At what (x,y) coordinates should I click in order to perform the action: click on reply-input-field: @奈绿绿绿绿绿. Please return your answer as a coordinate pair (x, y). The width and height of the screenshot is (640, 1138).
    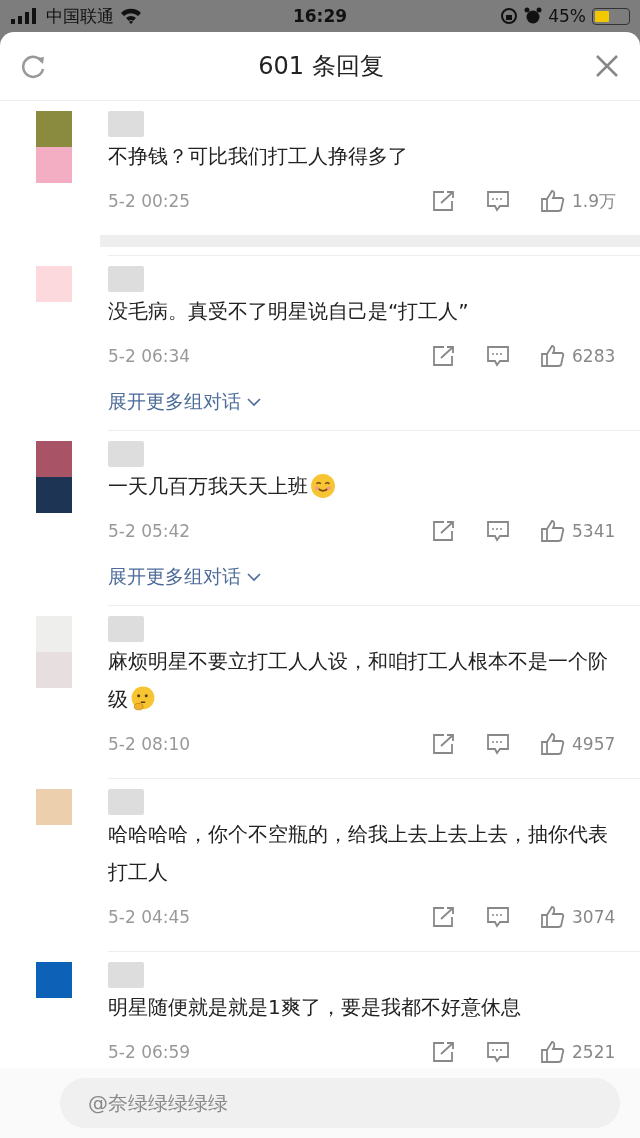
    Looking at the image, I should click on (340, 1103).